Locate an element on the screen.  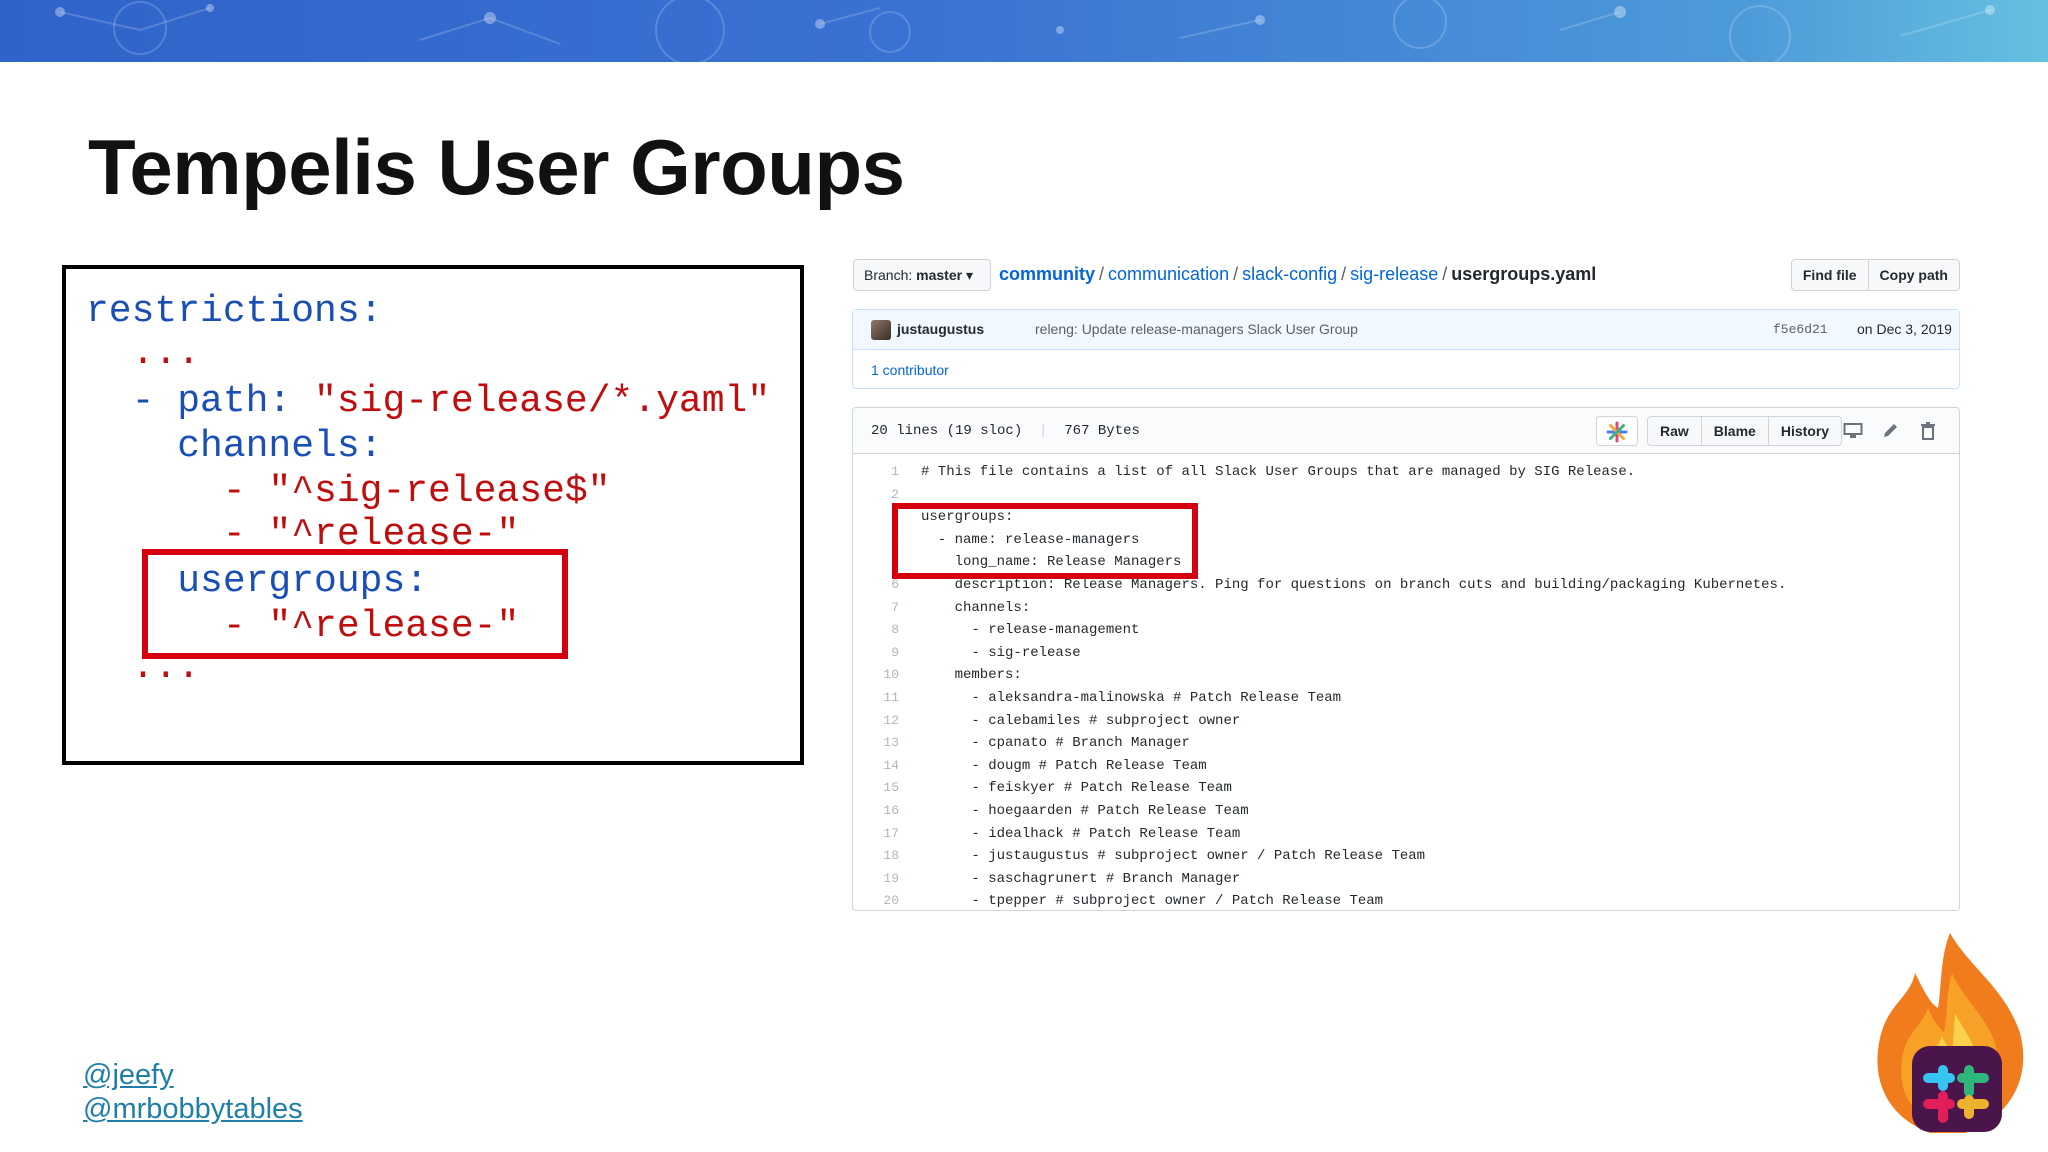
line-number: 8 is located at coordinates (876, 630).